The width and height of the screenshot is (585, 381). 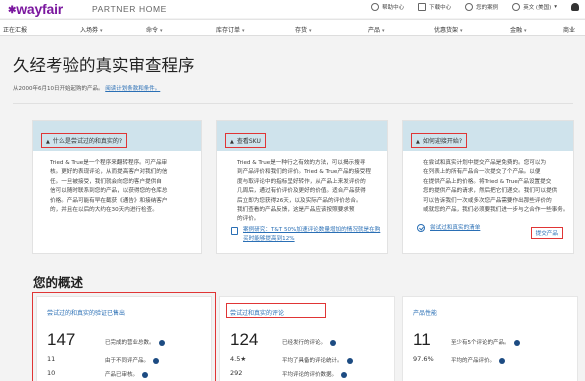 I want to click on body-line: 在提供产品上的价格。将Tried & True产品设置提交, so click(x=487, y=181).